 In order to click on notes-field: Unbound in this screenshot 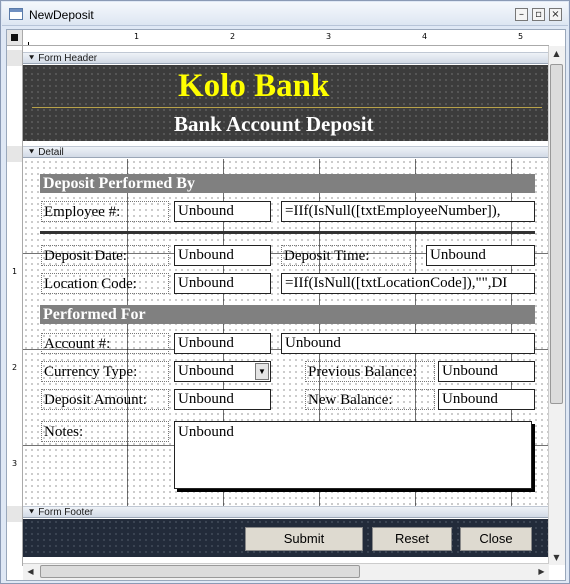, I will do `click(353, 455)`.